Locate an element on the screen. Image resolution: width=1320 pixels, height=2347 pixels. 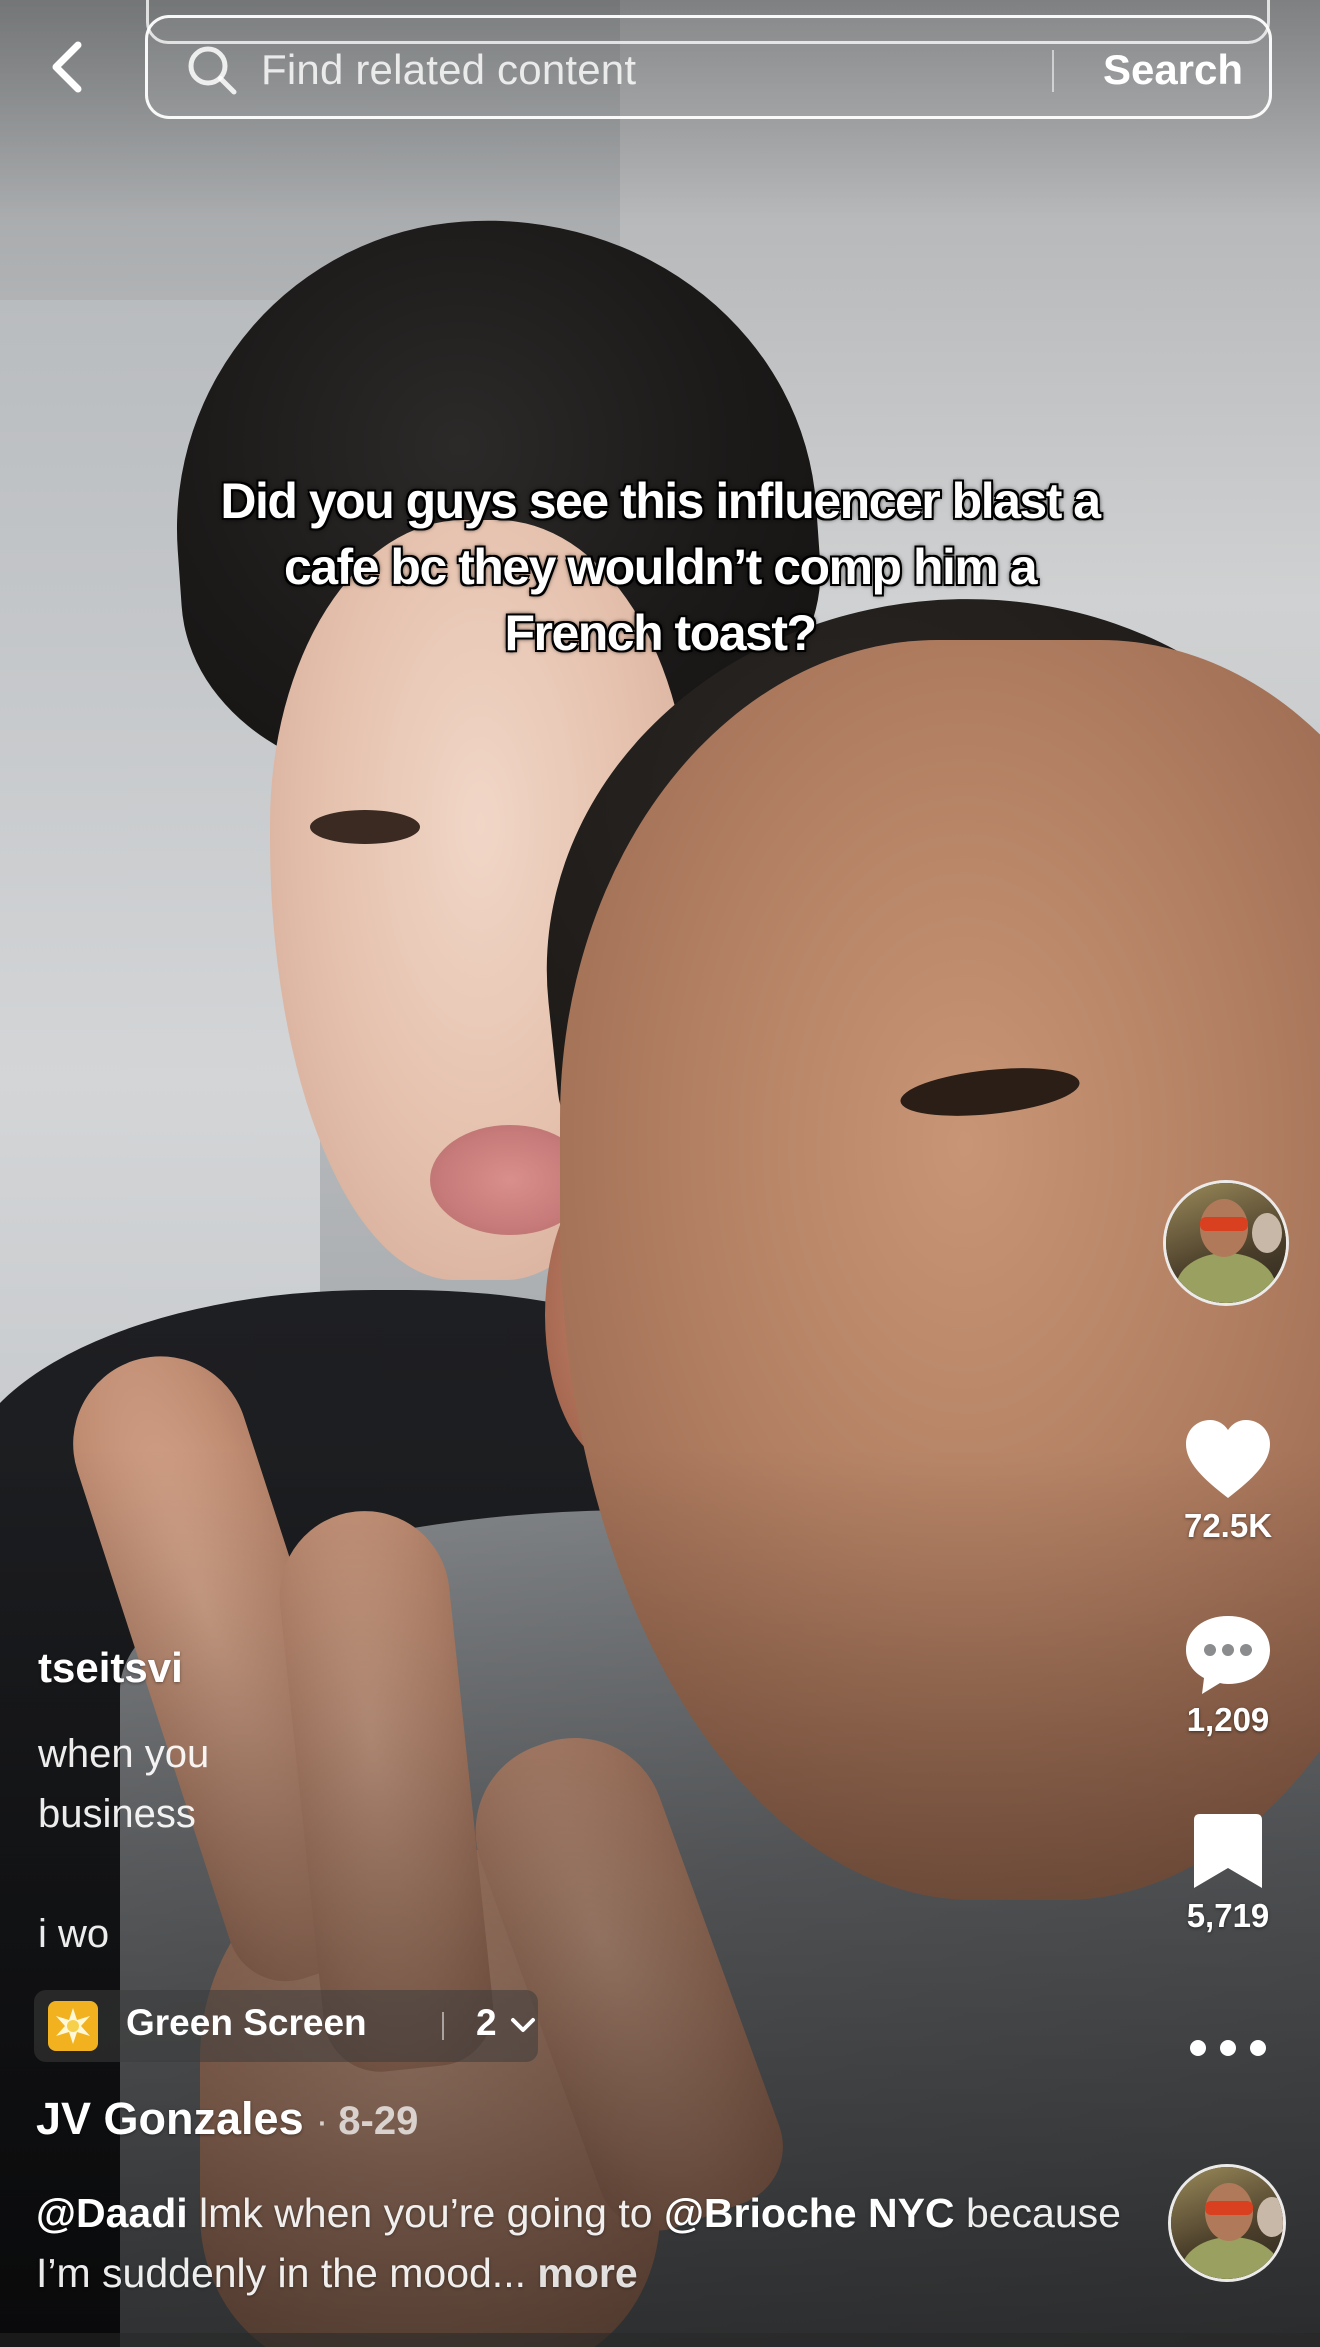
creator-avatar is located at coordinates (1226, 1243).